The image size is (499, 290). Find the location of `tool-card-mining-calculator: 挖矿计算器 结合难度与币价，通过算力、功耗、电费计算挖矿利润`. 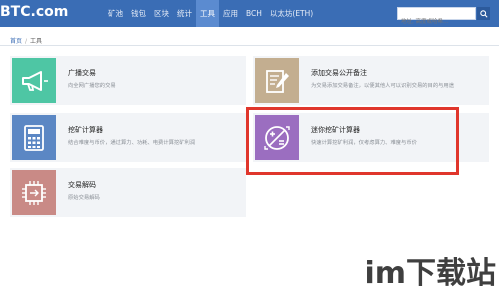

tool-card-mining-calculator: 挖矿计算器 结合难度与币价，通过算力、功耗、电费计算挖矿利润 is located at coordinates (128, 137).